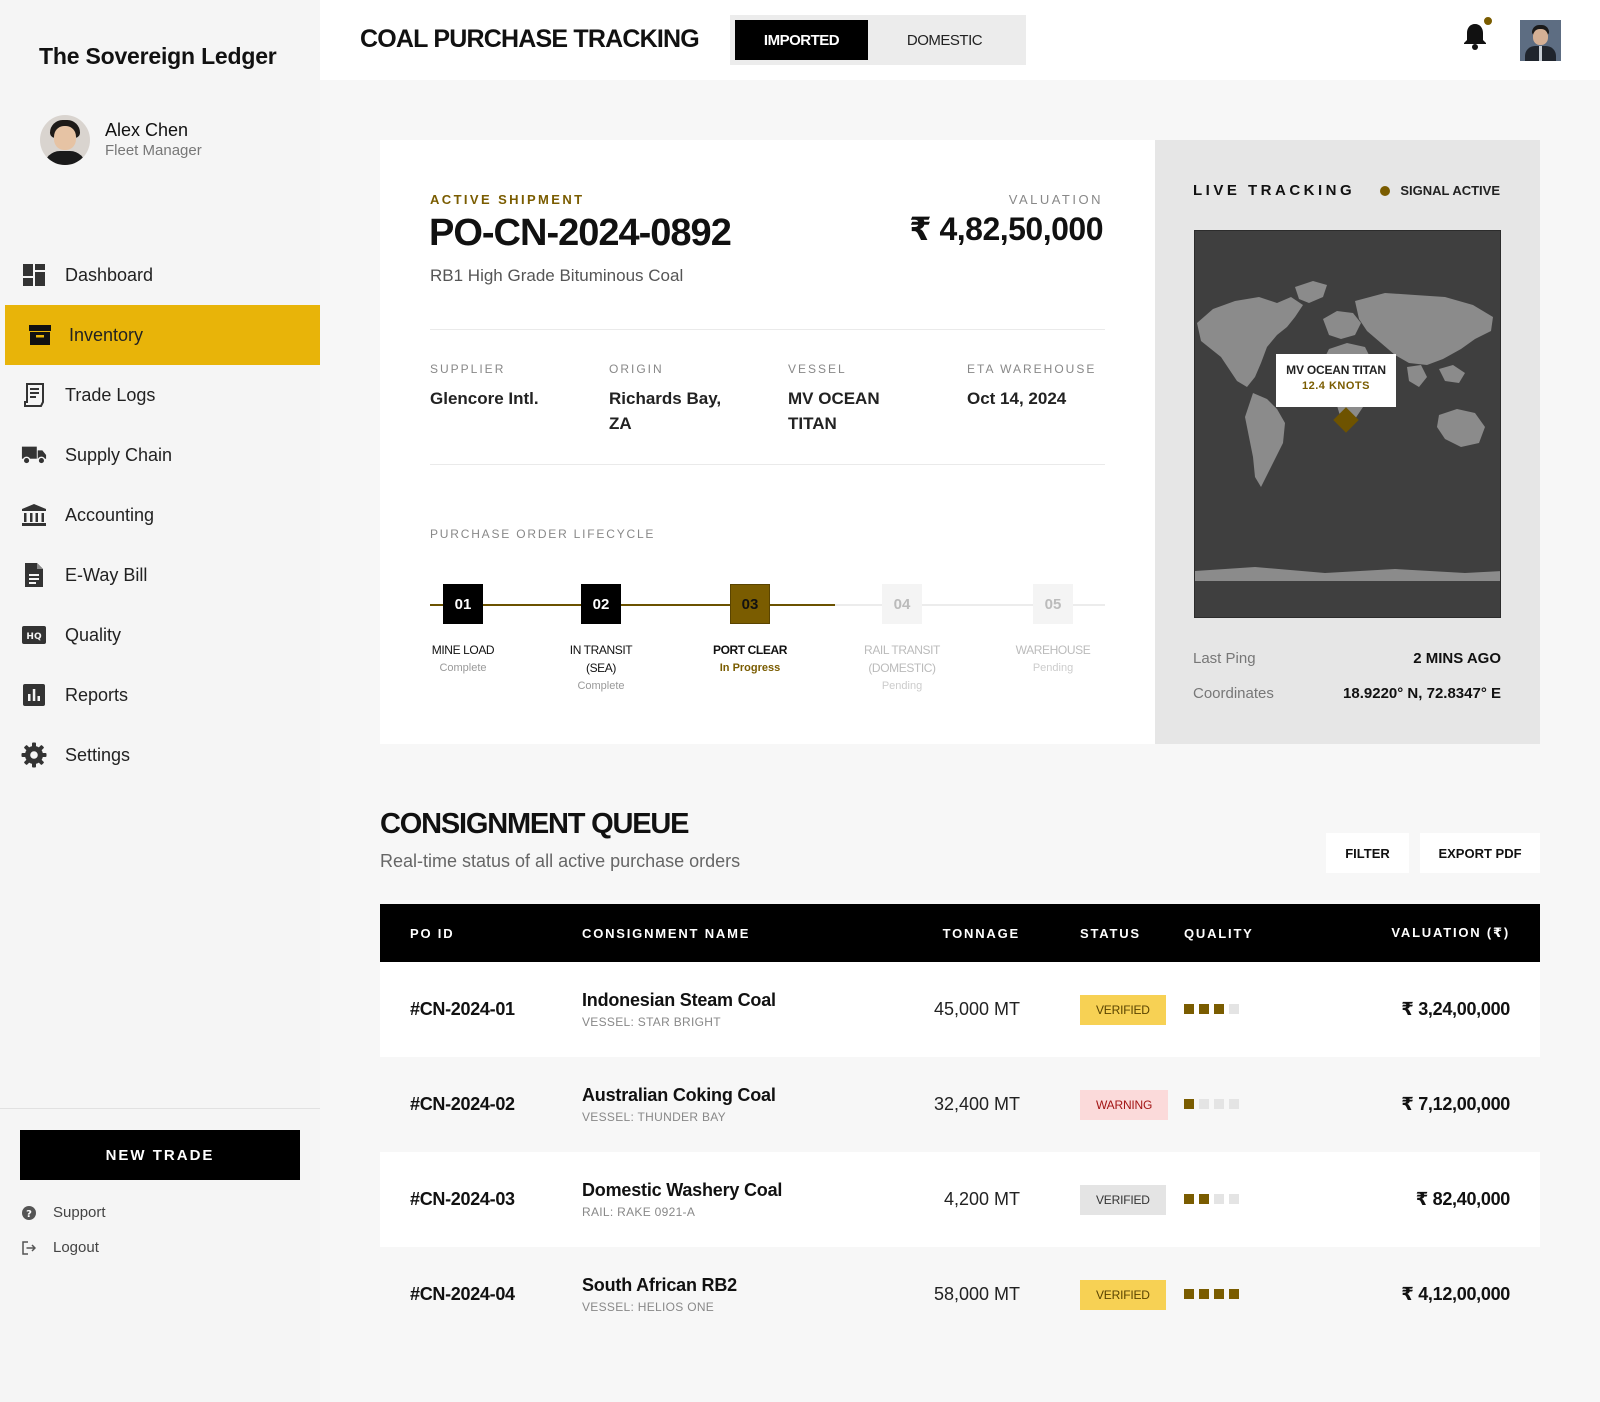 The height and width of the screenshot is (1402, 1600). What do you see at coordinates (1478, 35) in the screenshot?
I see `notifications-button` at bounding box center [1478, 35].